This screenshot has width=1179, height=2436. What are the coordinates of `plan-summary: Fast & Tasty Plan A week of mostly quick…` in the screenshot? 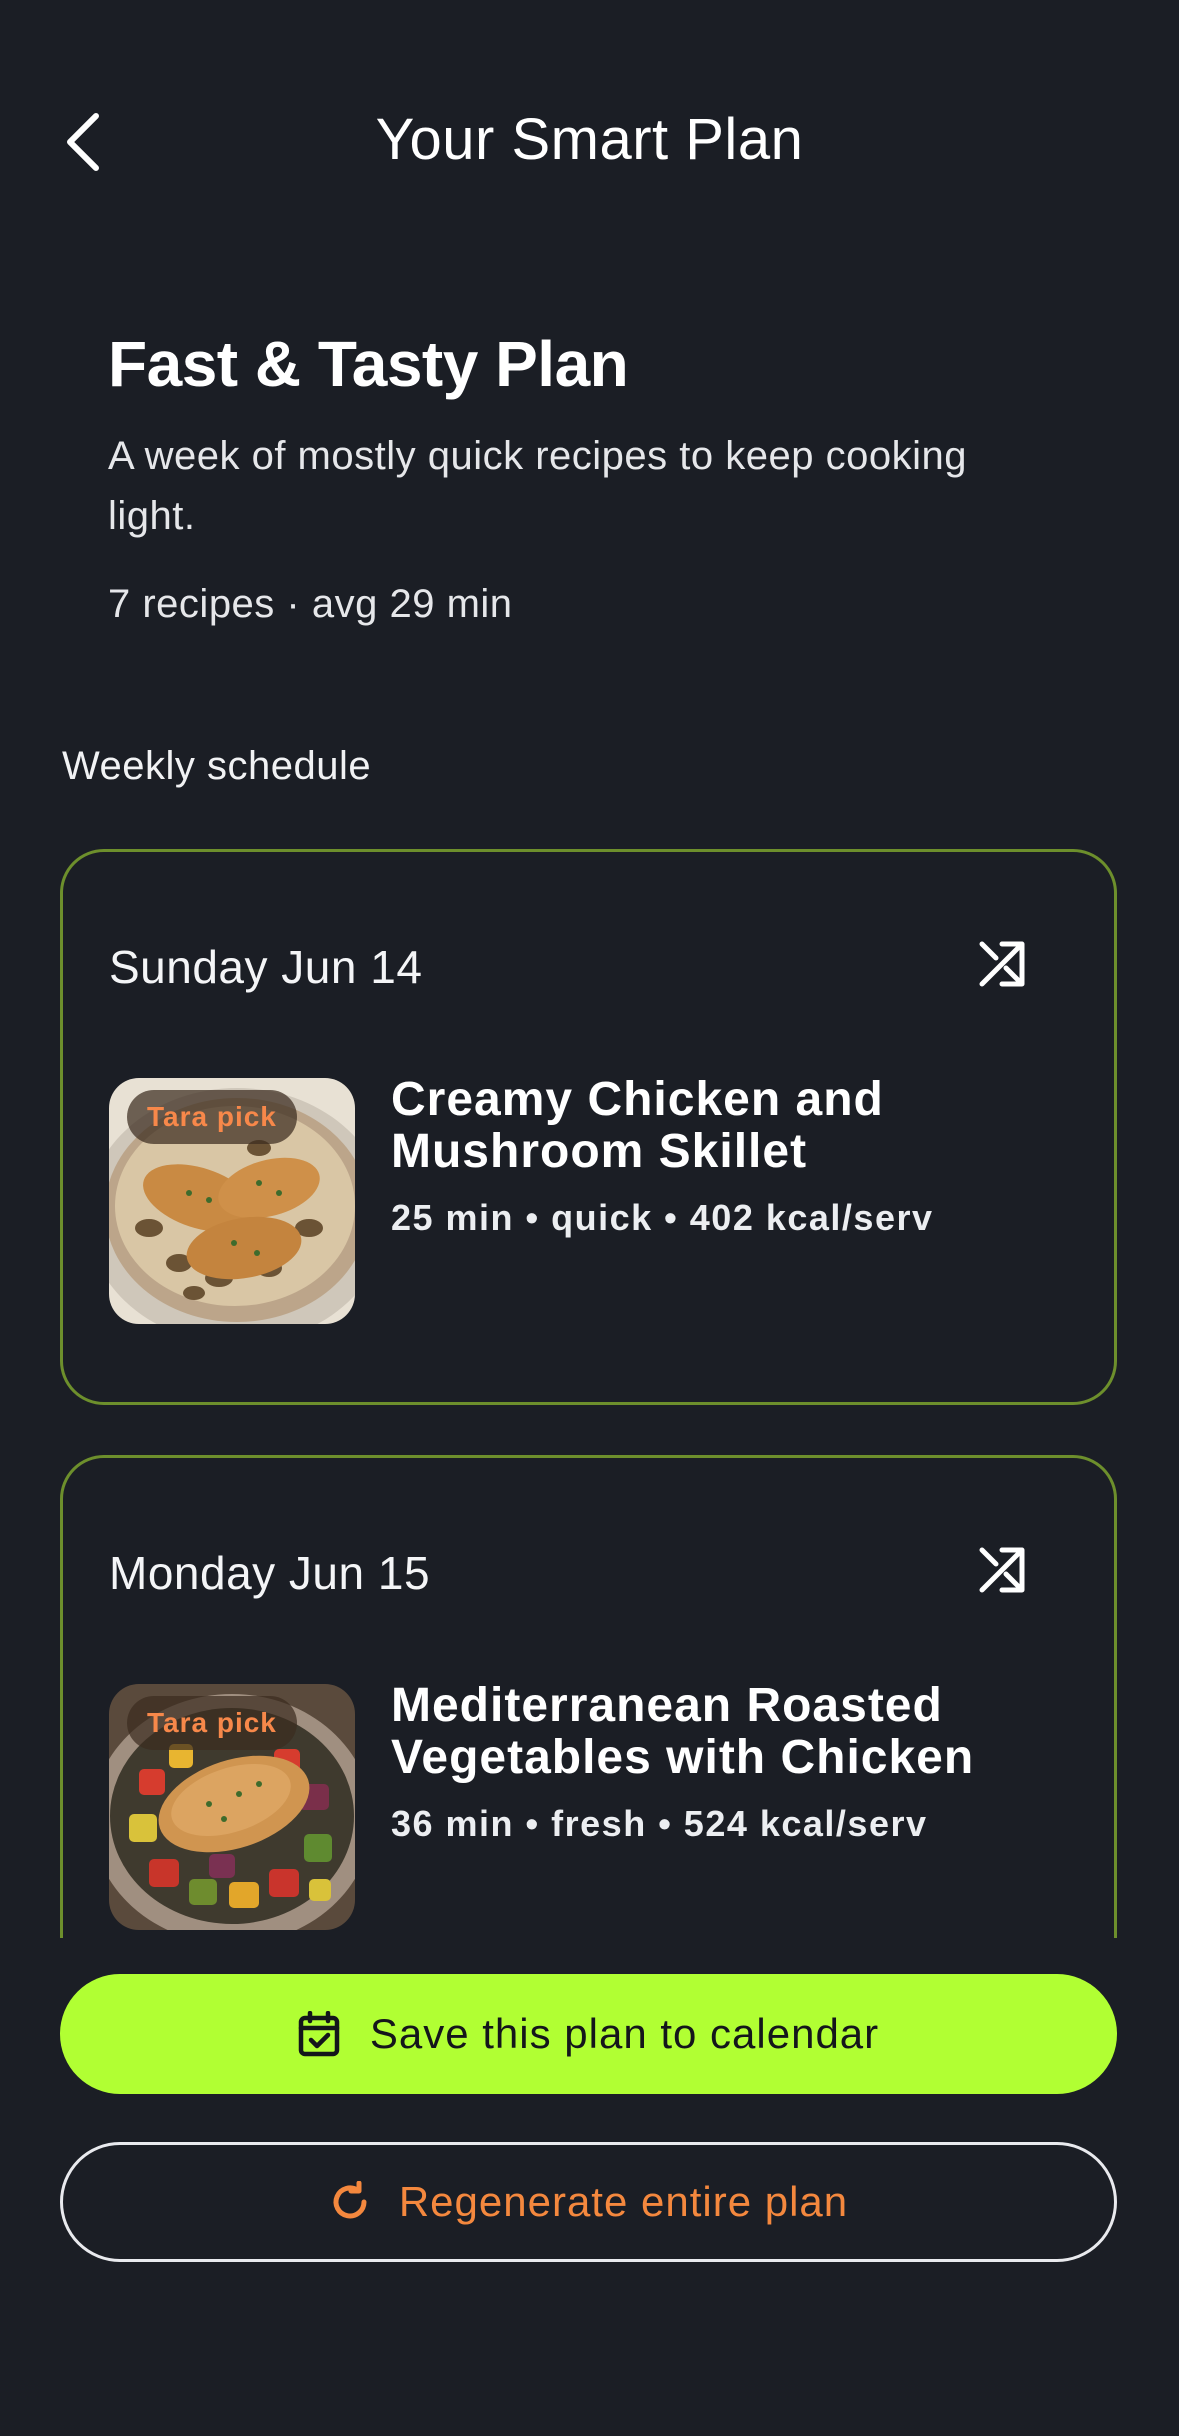 It's located at (608, 476).